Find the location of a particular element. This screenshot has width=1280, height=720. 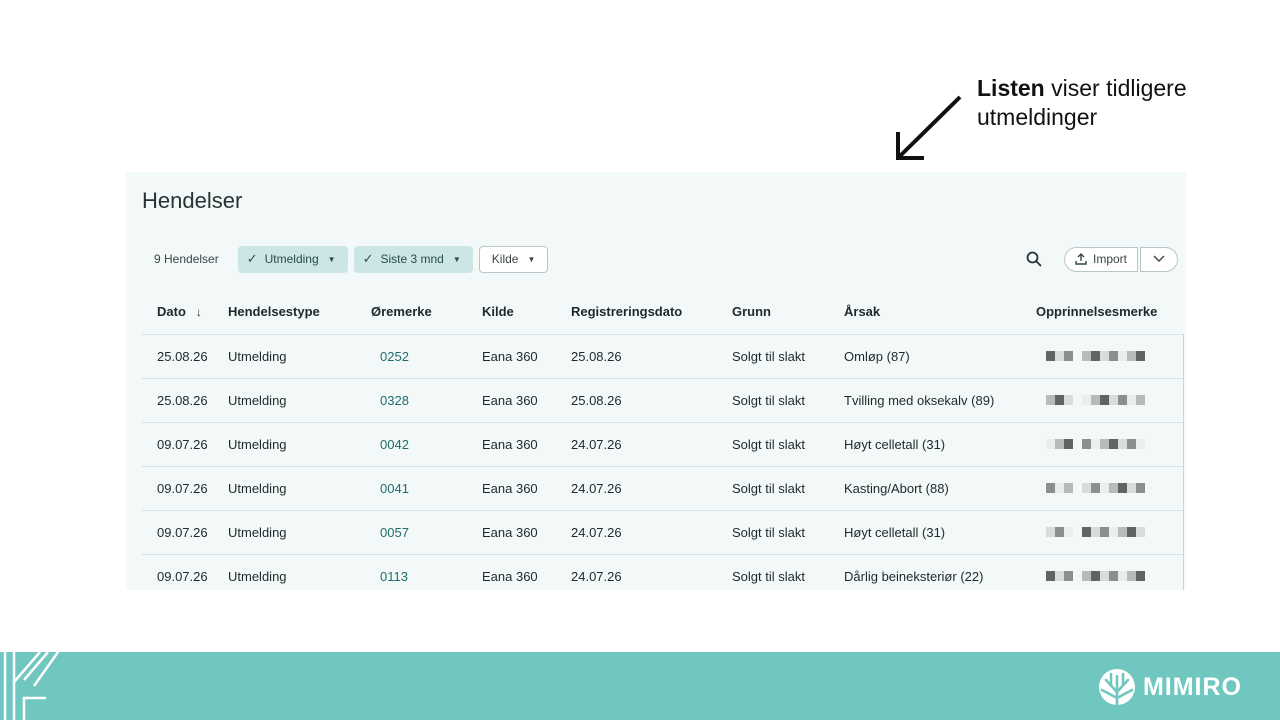

import-button: Import is located at coordinates (1100, 259).